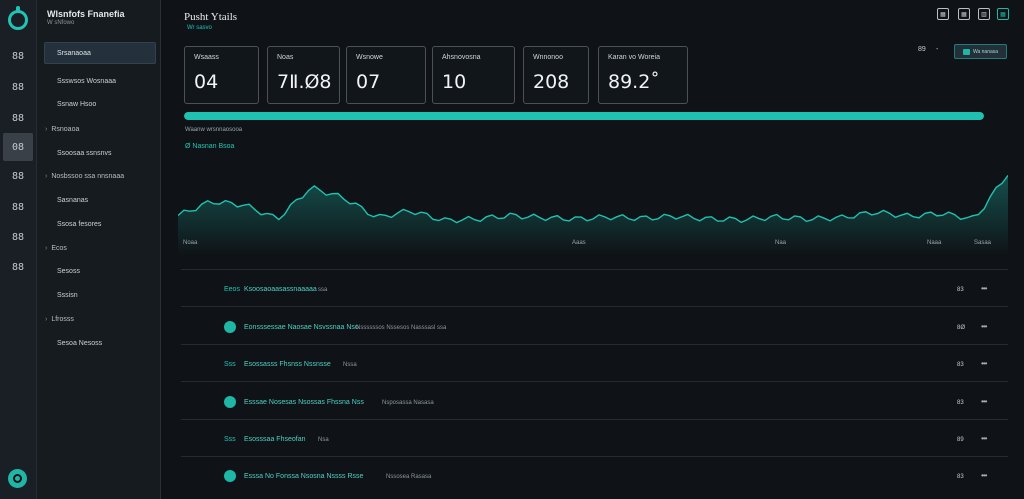 This screenshot has width=1024, height=499. Describe the element at coordinates (86, 14) in the screenshot. I see `sidebar-title: Wlsnfofs Fnanefia` at that location.